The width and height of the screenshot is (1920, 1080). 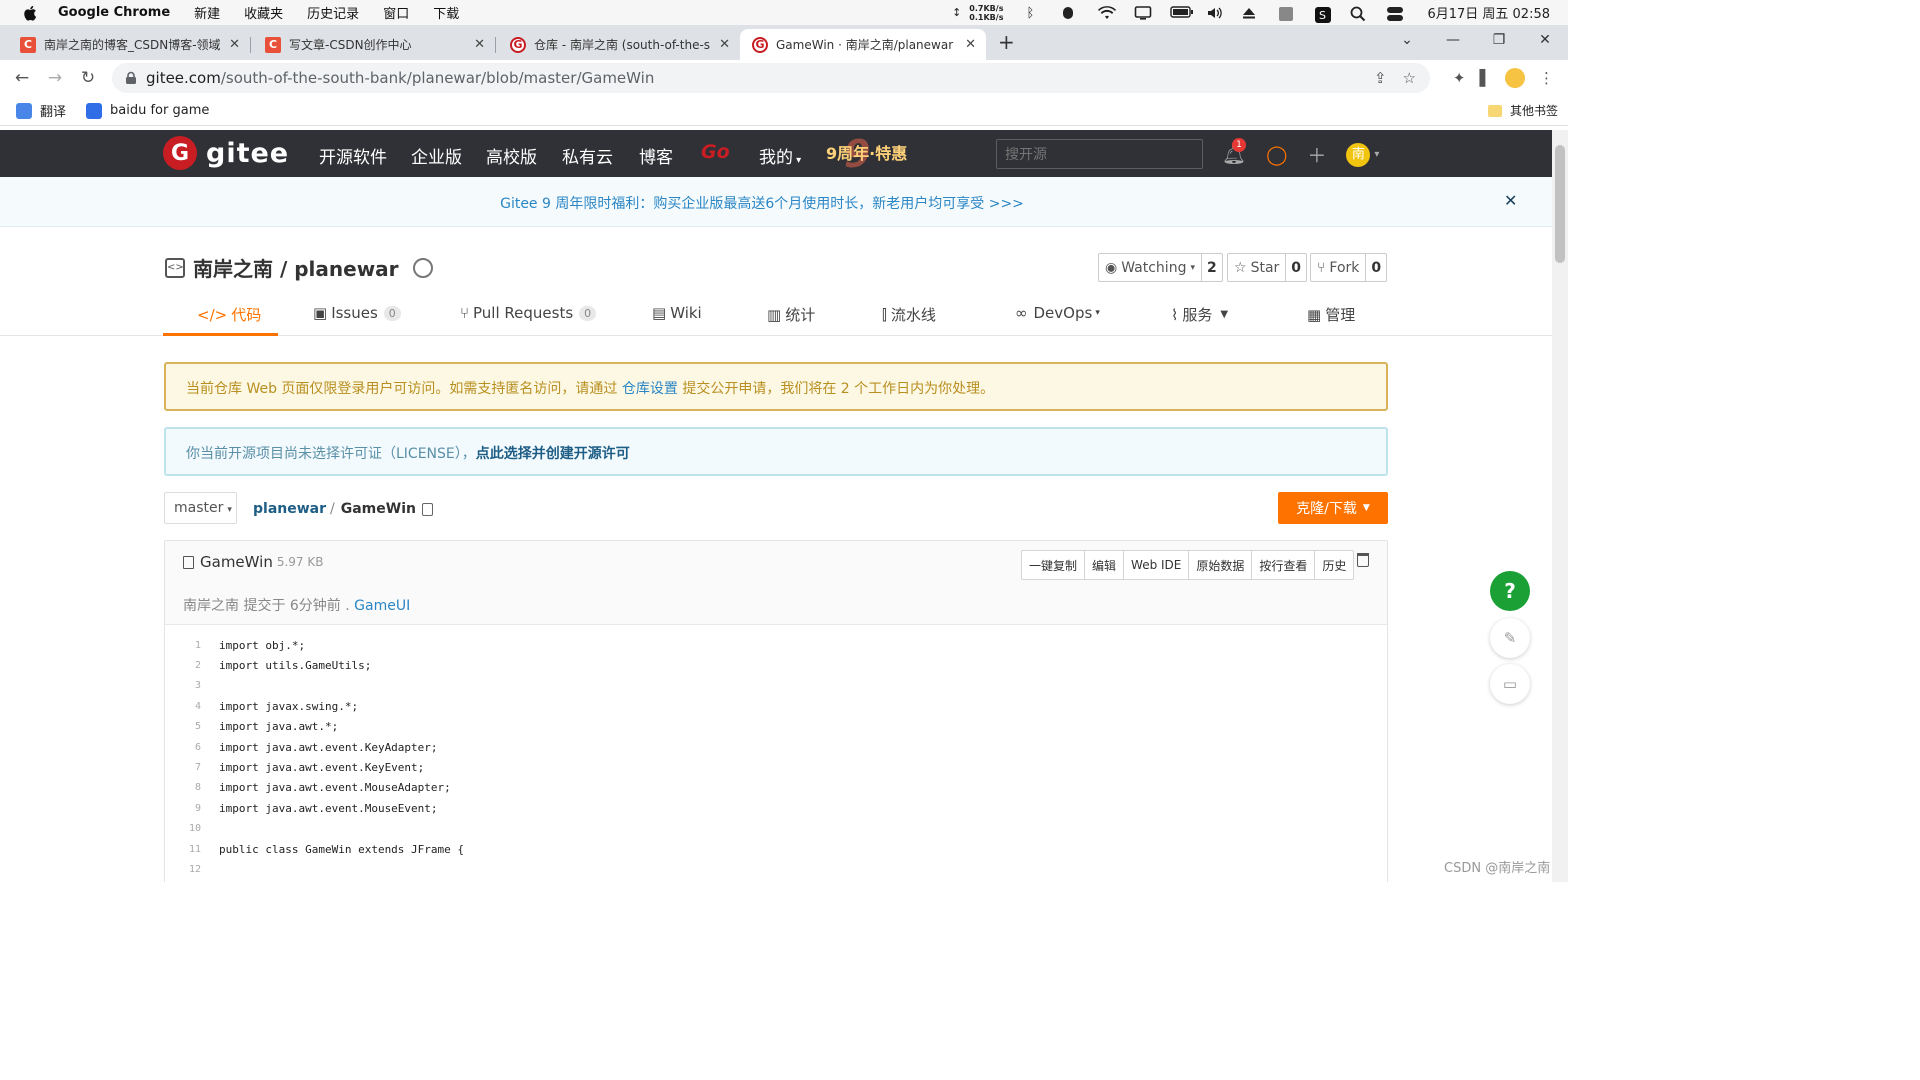 What do you see at coordinates (1485, 78) in the screenshot?
I see `side-panel-icon: ▌` at bounding box center [1485, 78].